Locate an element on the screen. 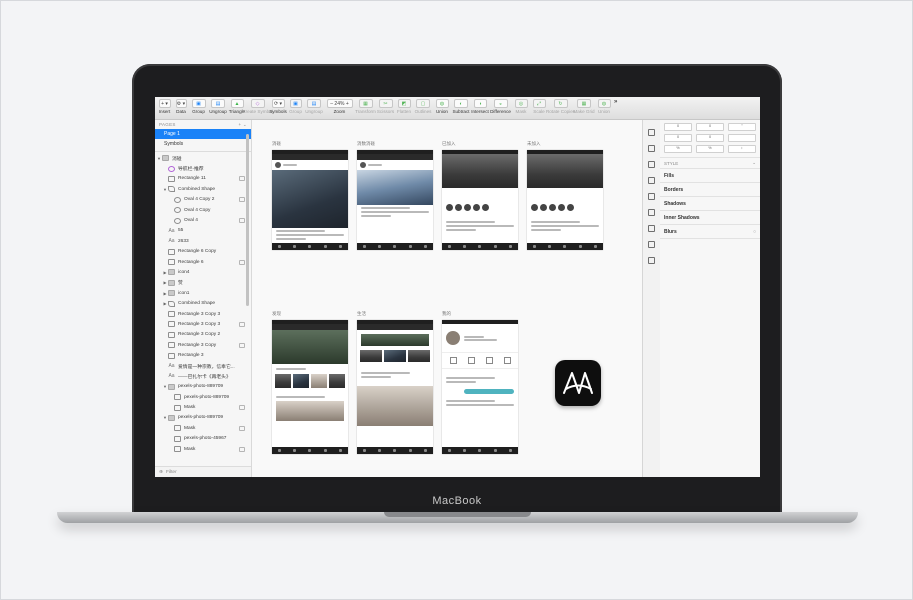 The width and height of the screenshot is (913, 600). share-icon is located at coordinates (651, 260).